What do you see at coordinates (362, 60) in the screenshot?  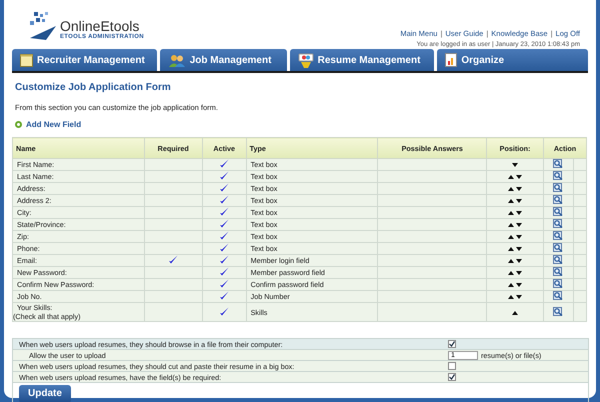 I see `nav-tab: Resume Management` at bounding box center [362, 60].